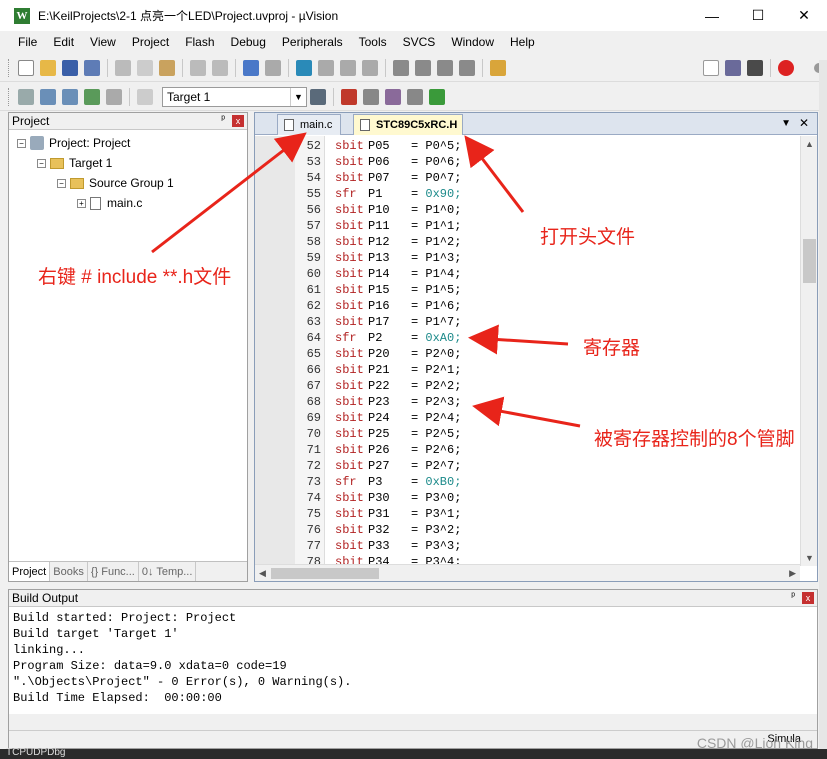 The width and height of the screenshot is (827, 759). I want to click on code-line: 61 sbit P15 = P1^5;, so click(527, 290).